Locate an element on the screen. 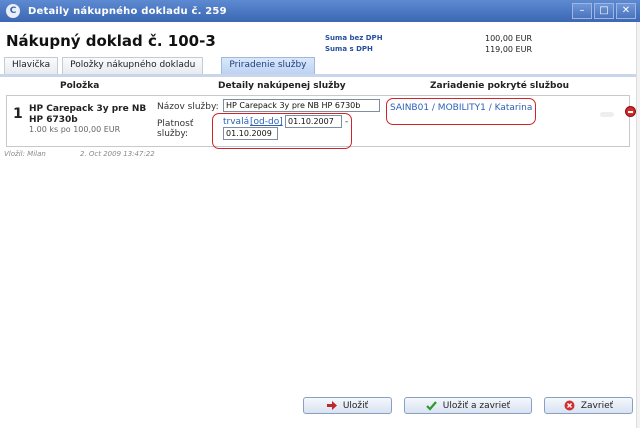  app-logo-icon: C is located at coordinates (13, 11).